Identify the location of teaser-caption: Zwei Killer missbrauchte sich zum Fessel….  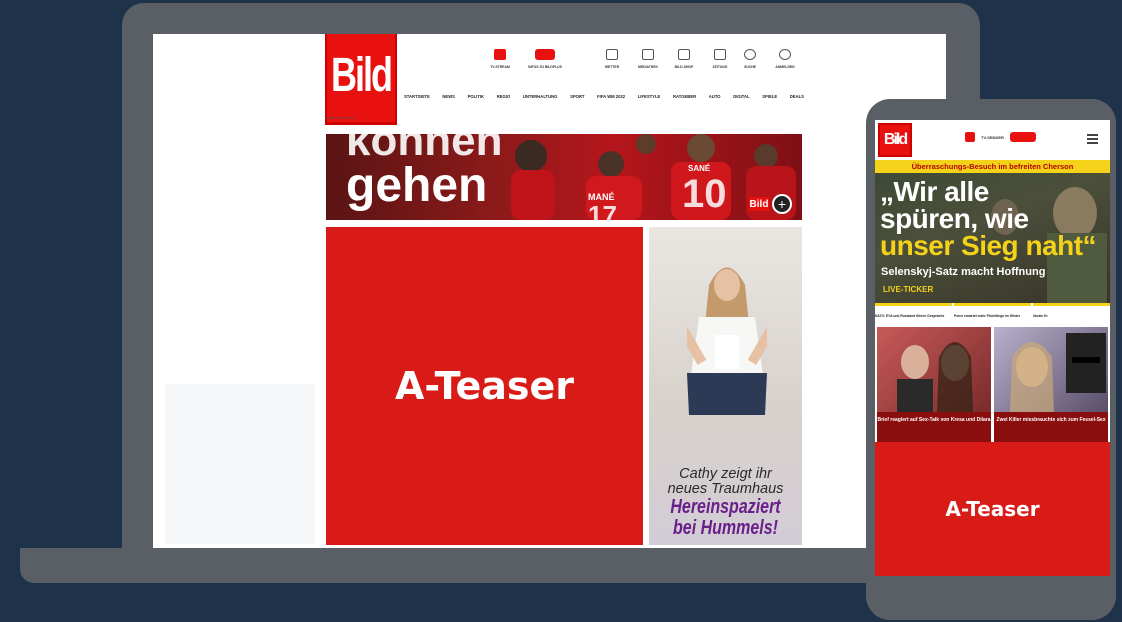
(1051, 427).